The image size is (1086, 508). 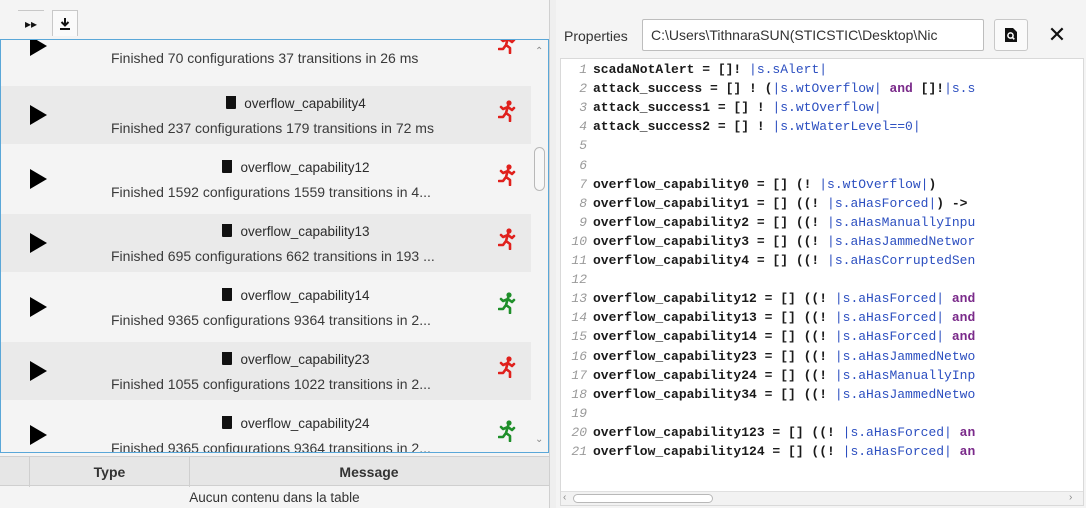 I want to click on close-button: ✕, so click(x=1057, y=35).